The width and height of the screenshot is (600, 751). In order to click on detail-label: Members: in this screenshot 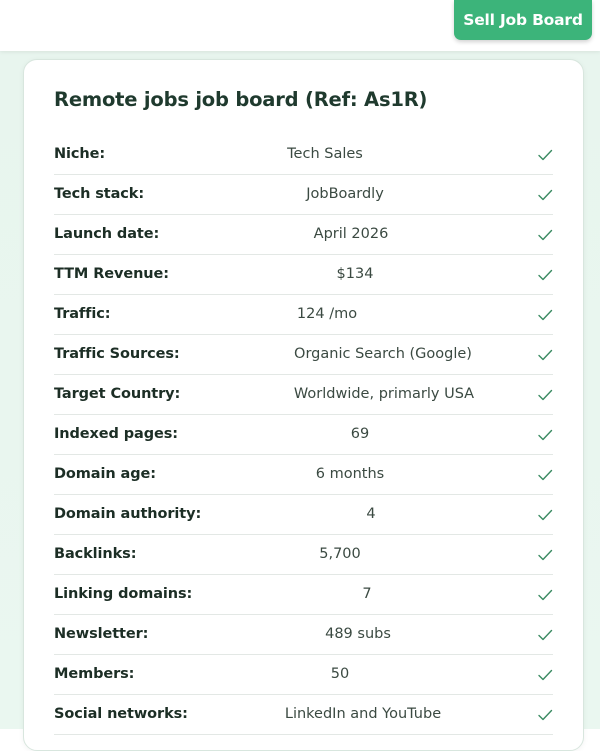, I will do `click(94, 674)`.